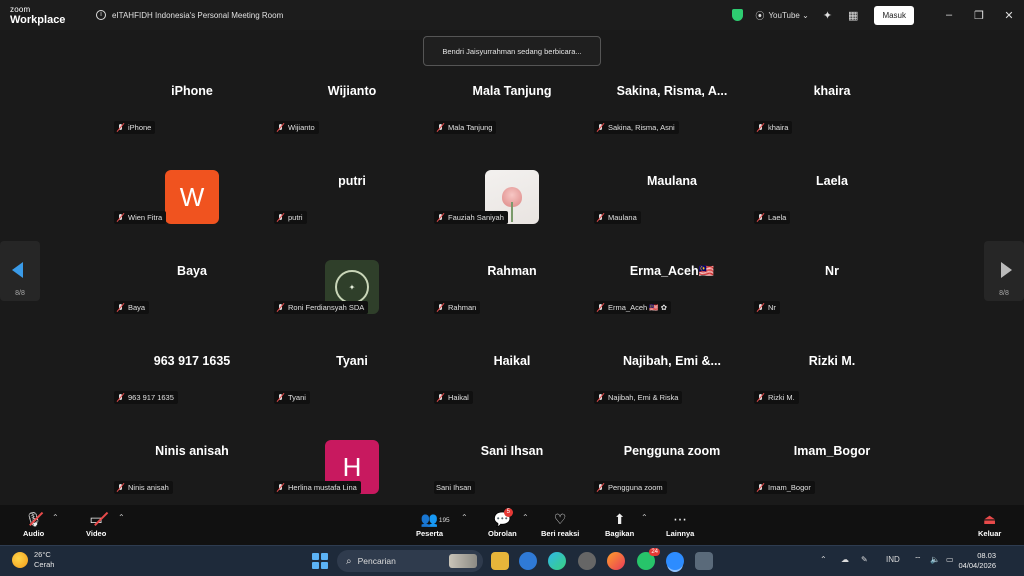  I want to click on participant-label: khaira, so click(773, 127).